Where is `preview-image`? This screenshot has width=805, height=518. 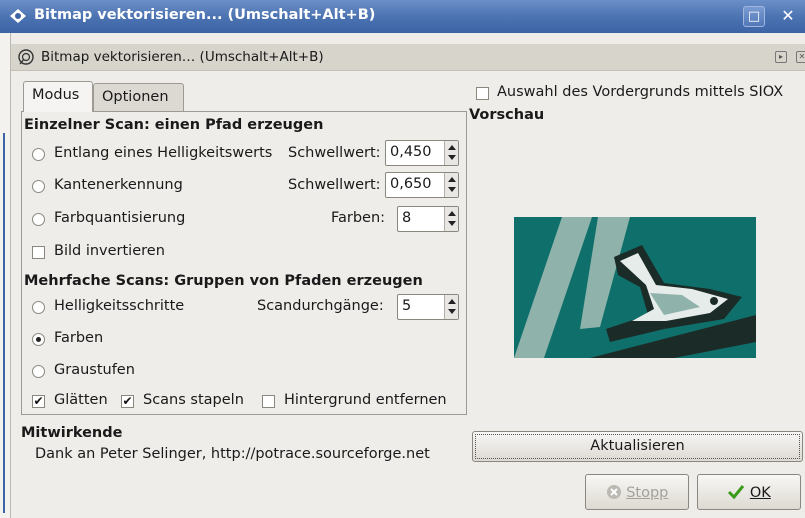
preview-image is located at coordinates (635, 287).